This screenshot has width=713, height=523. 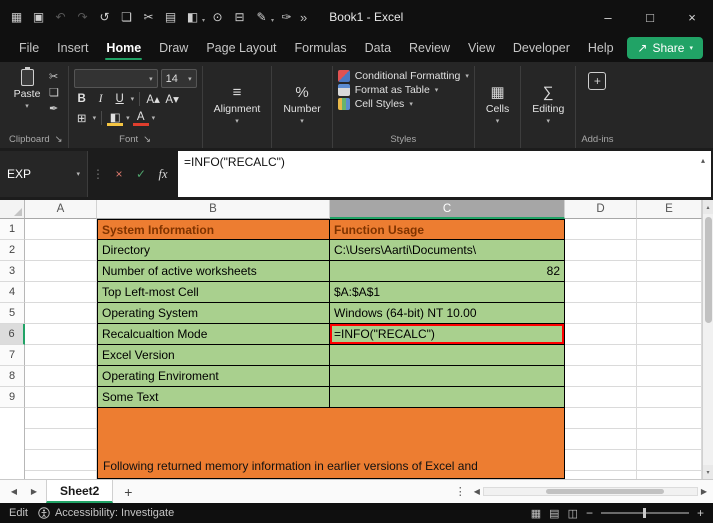 What do you see at coordinates (301, 107) in the screenshot?
I see `number-button: % Number ▾` at bounding box center [301, 107].